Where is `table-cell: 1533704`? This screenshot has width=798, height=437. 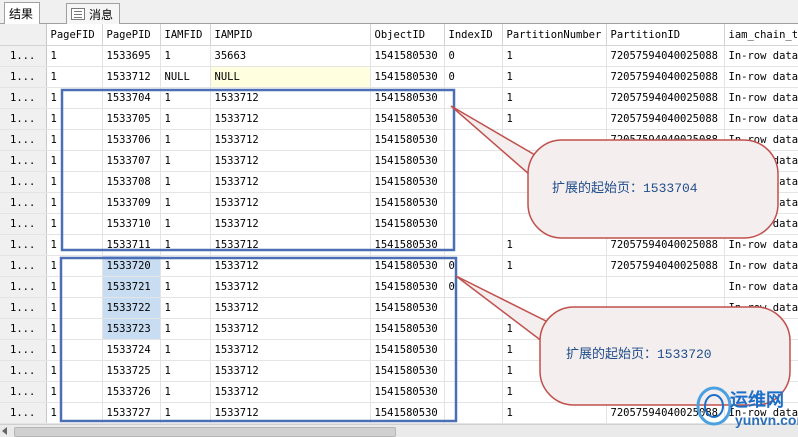 table-cell: 1533704 is located at coordinates (131, 98).